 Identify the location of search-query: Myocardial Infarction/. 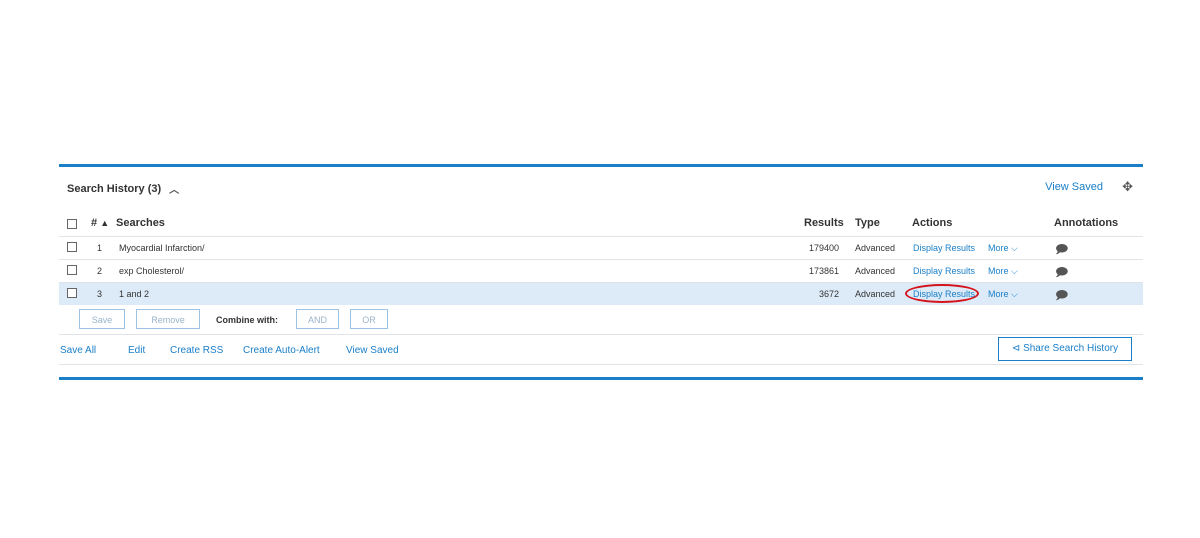
(162, 248).